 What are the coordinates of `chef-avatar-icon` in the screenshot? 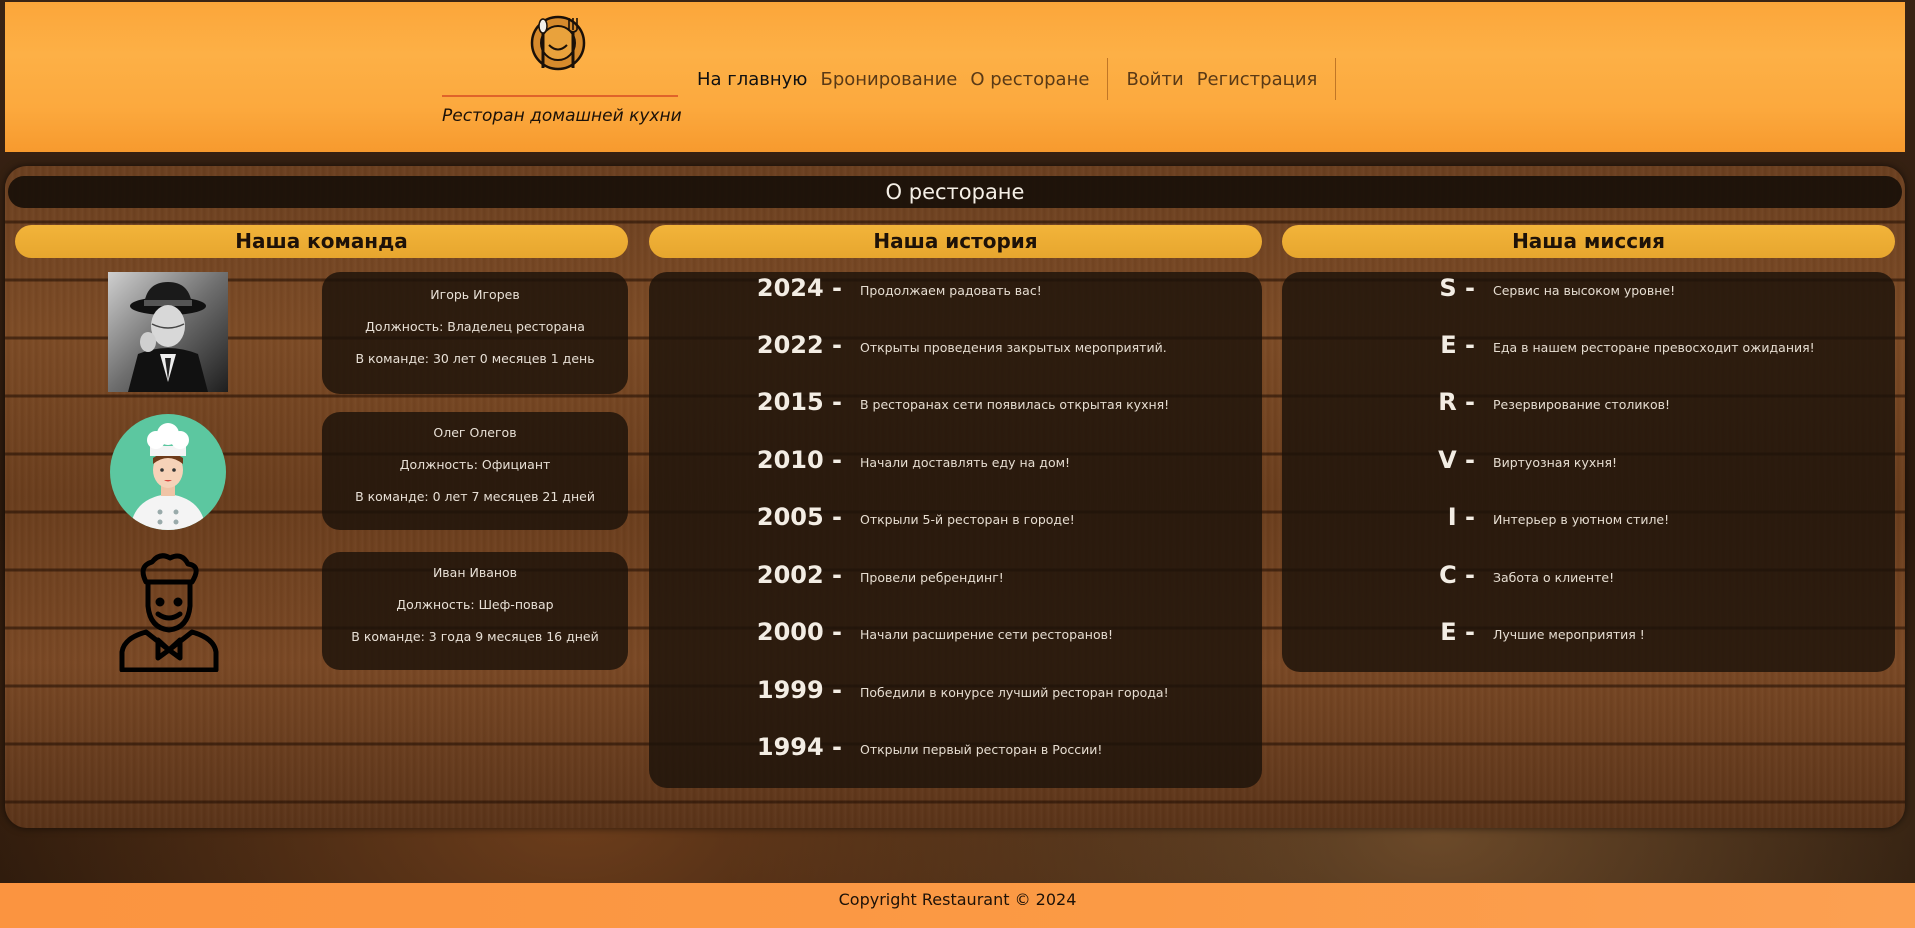 It's located at (168, 472).